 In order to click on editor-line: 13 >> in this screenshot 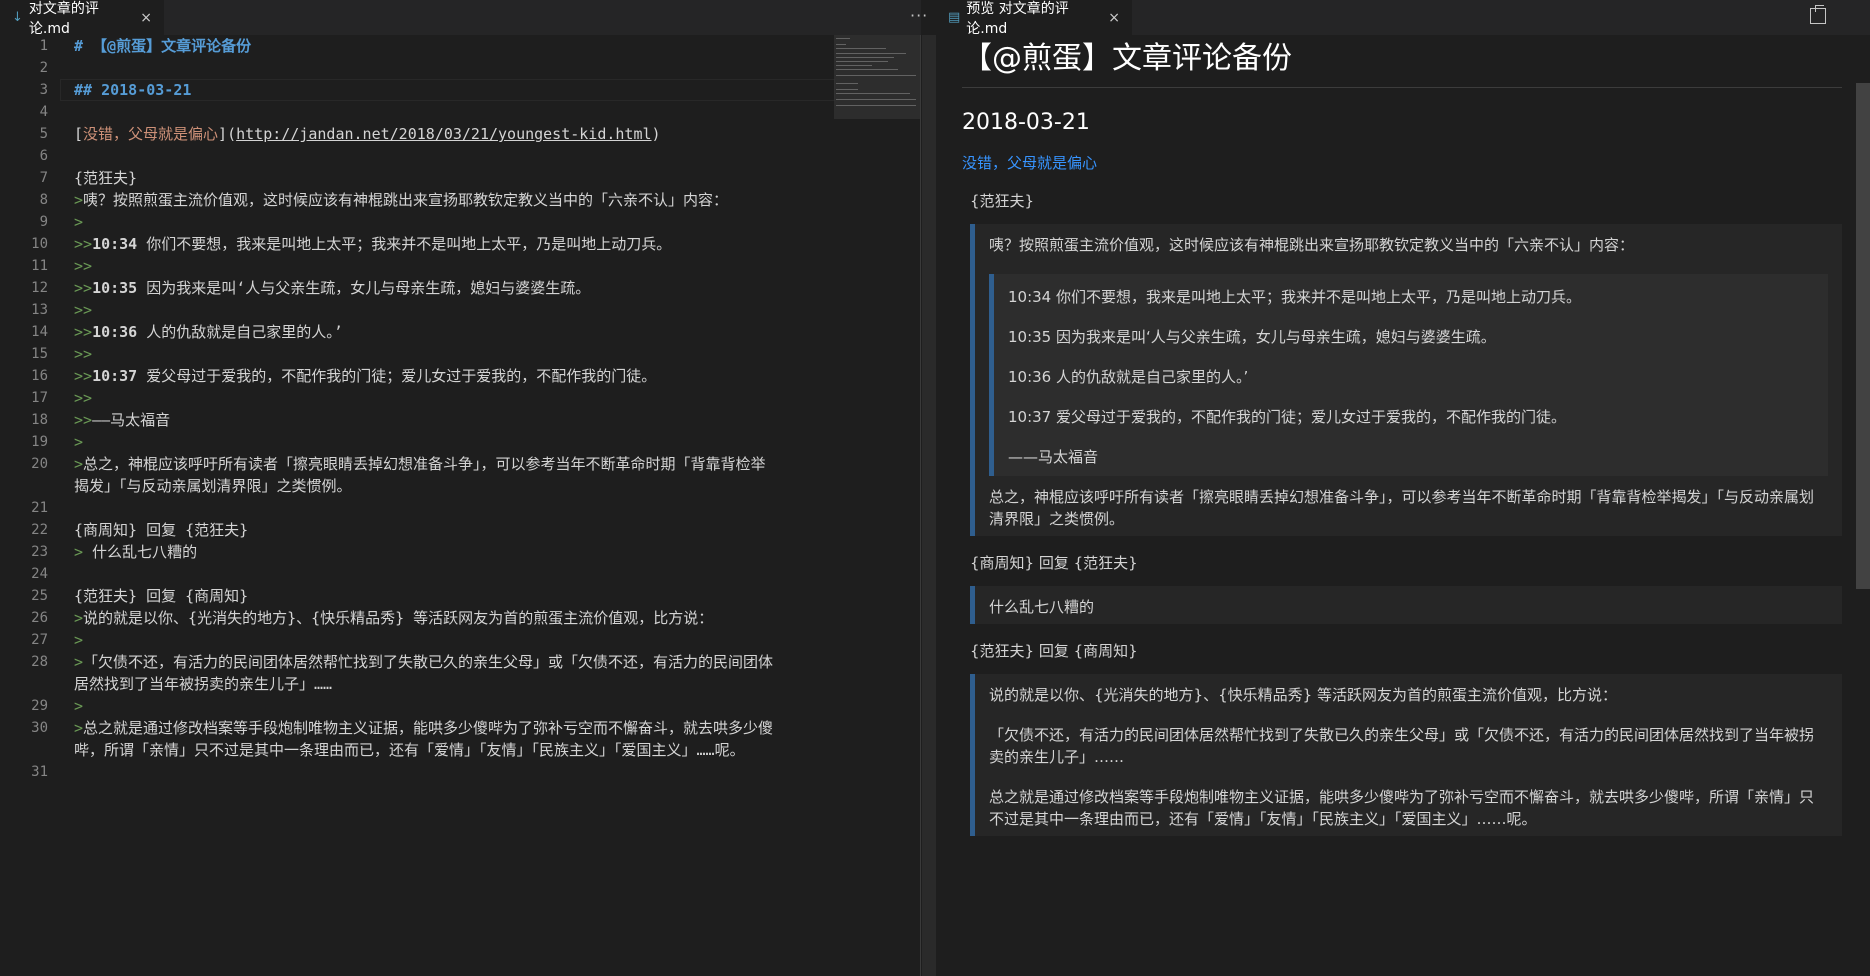, I will do `click(417, 310)`.